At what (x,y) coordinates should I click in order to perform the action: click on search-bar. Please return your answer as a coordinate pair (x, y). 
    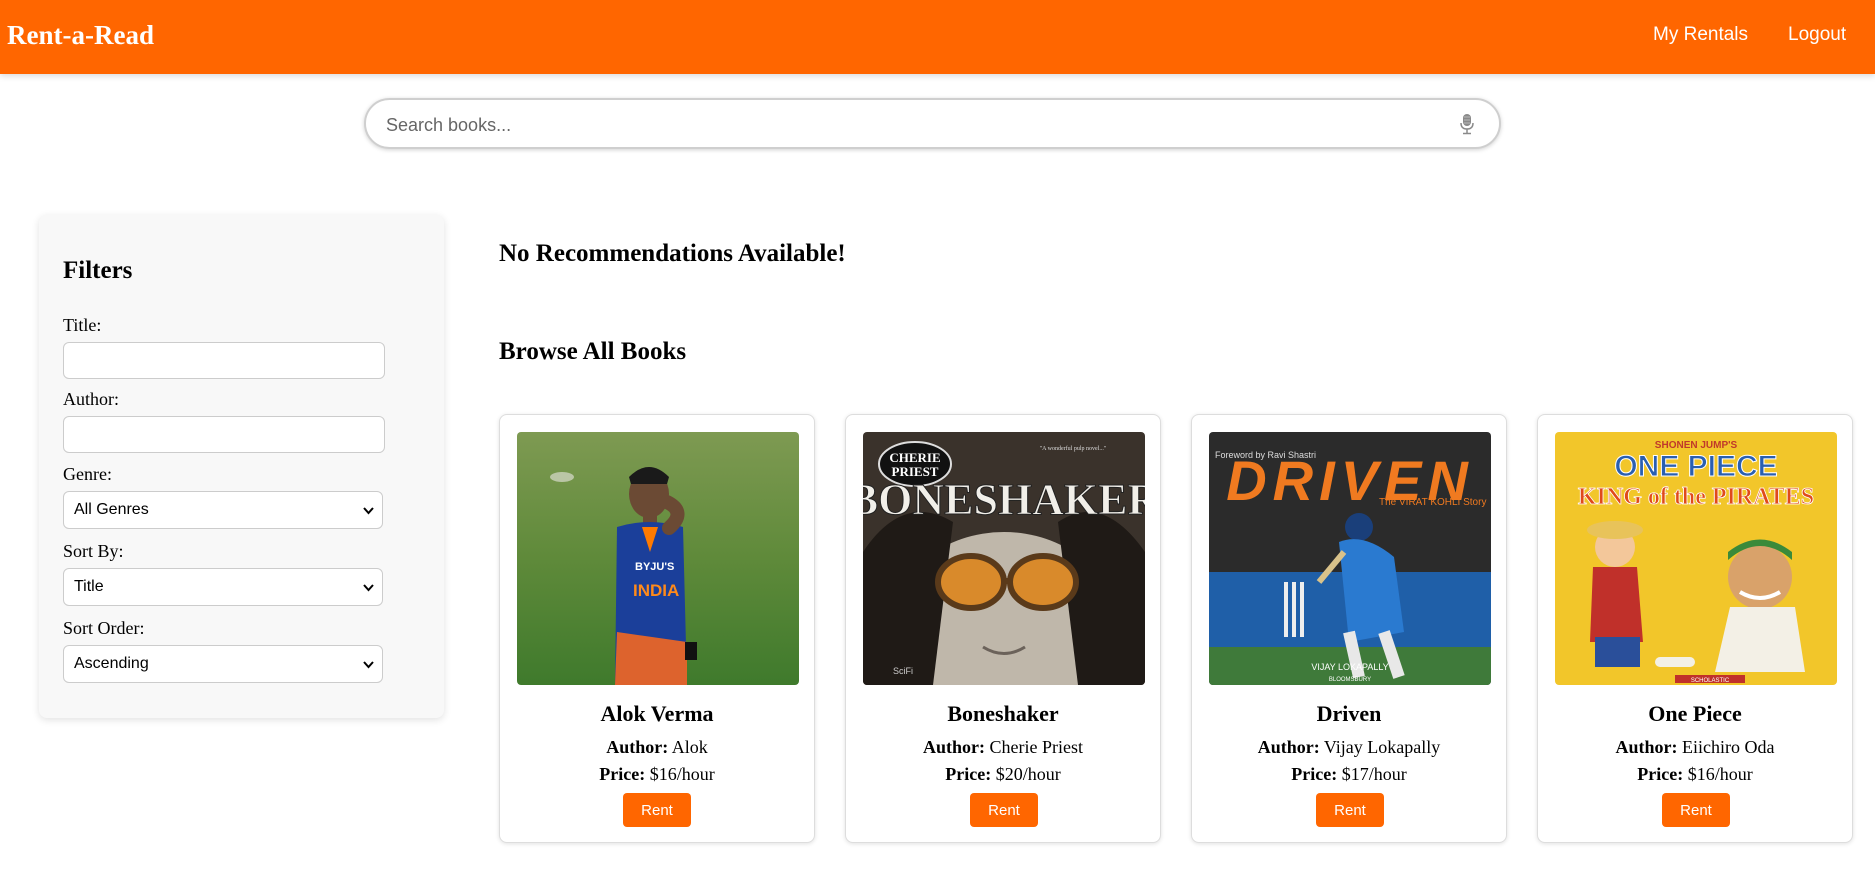
    Looking at the image, I should click on (932, 123).